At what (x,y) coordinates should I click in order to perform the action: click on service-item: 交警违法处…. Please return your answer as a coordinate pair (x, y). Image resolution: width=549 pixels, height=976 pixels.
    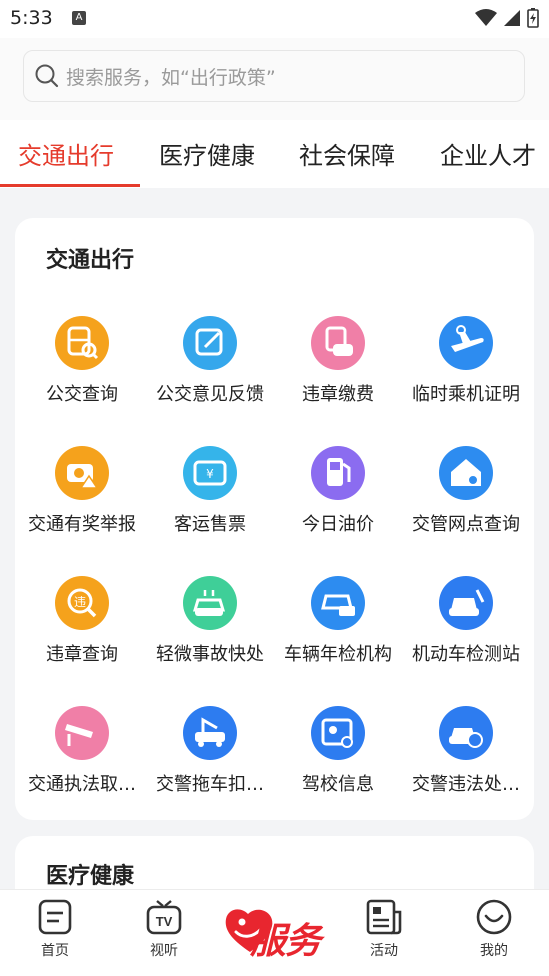
    Looking at the image, I should click on (466, 751).